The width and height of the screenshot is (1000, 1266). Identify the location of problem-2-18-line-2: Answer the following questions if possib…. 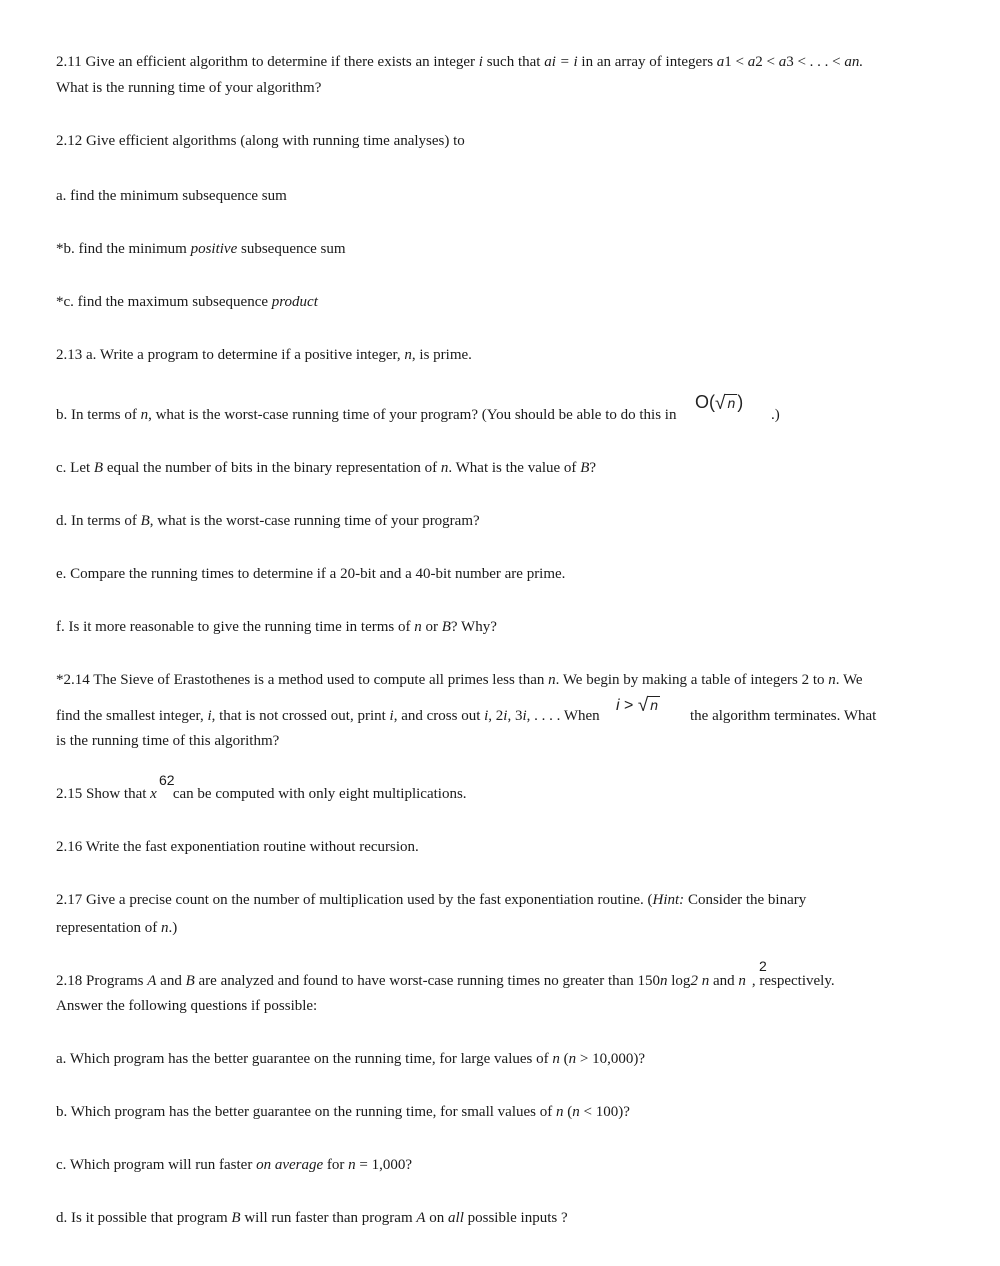
(187, 1006).